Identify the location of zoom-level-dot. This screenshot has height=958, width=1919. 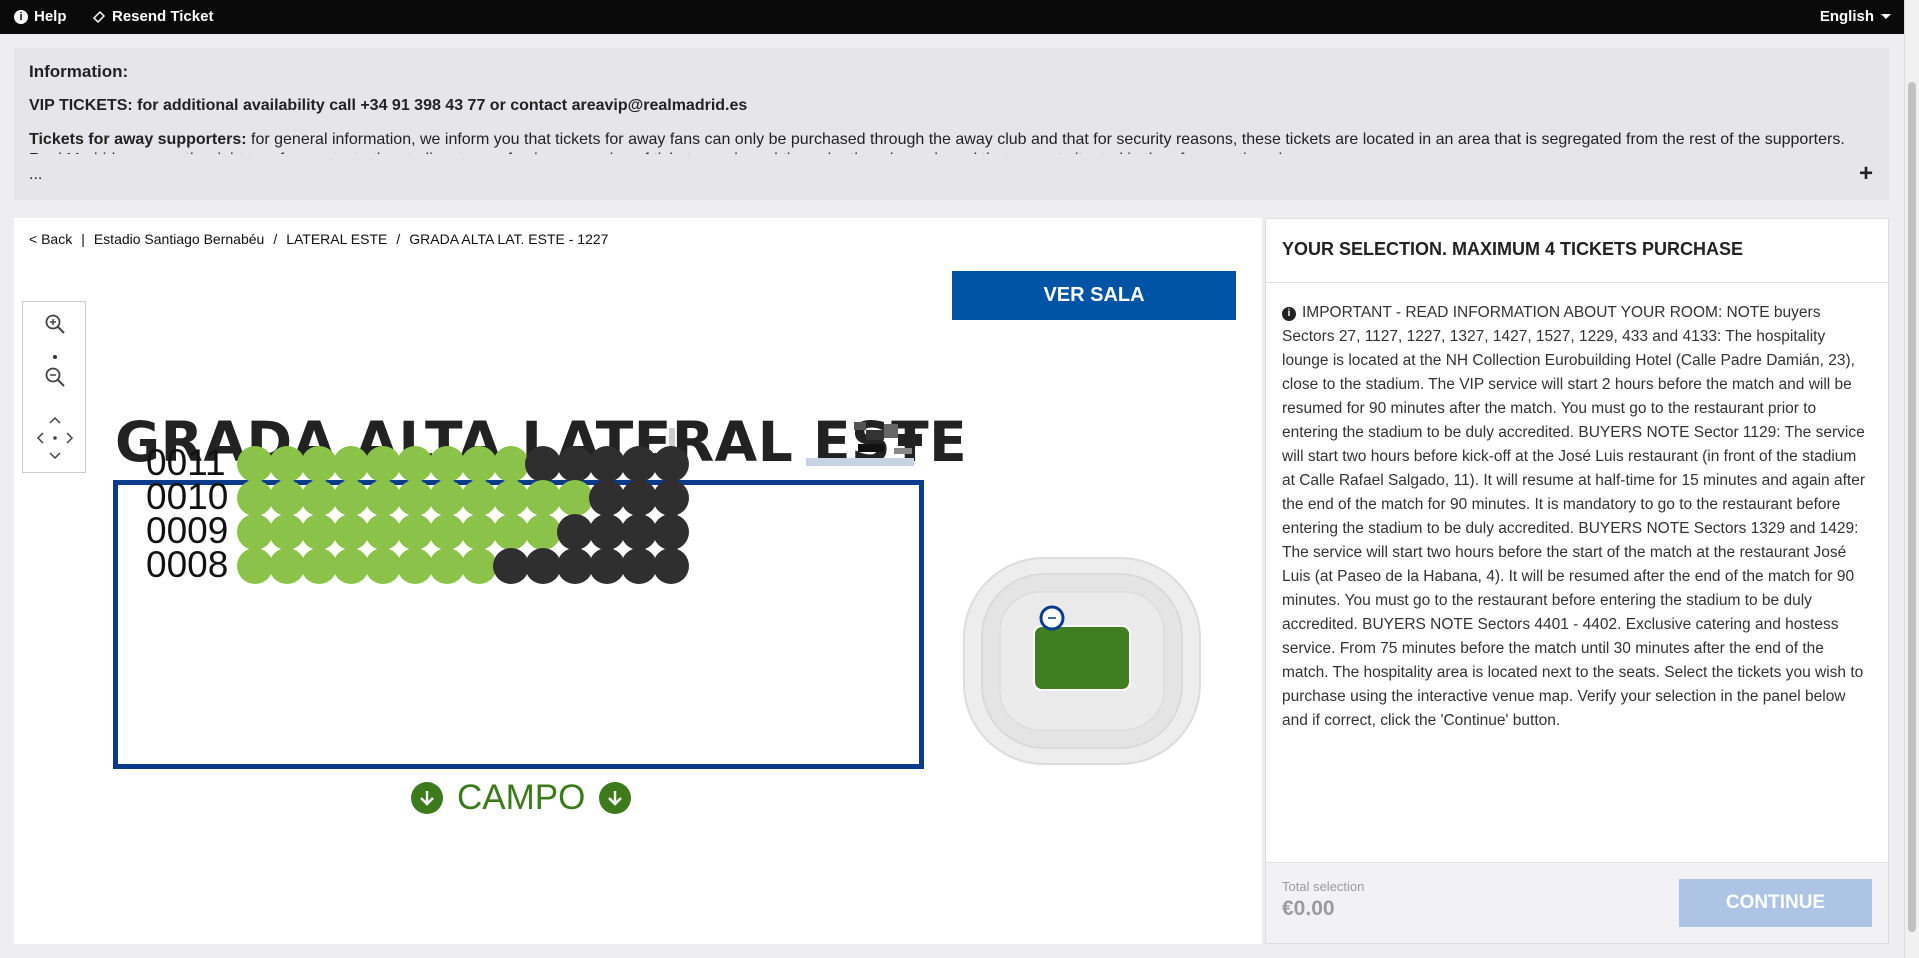
(55, 357).